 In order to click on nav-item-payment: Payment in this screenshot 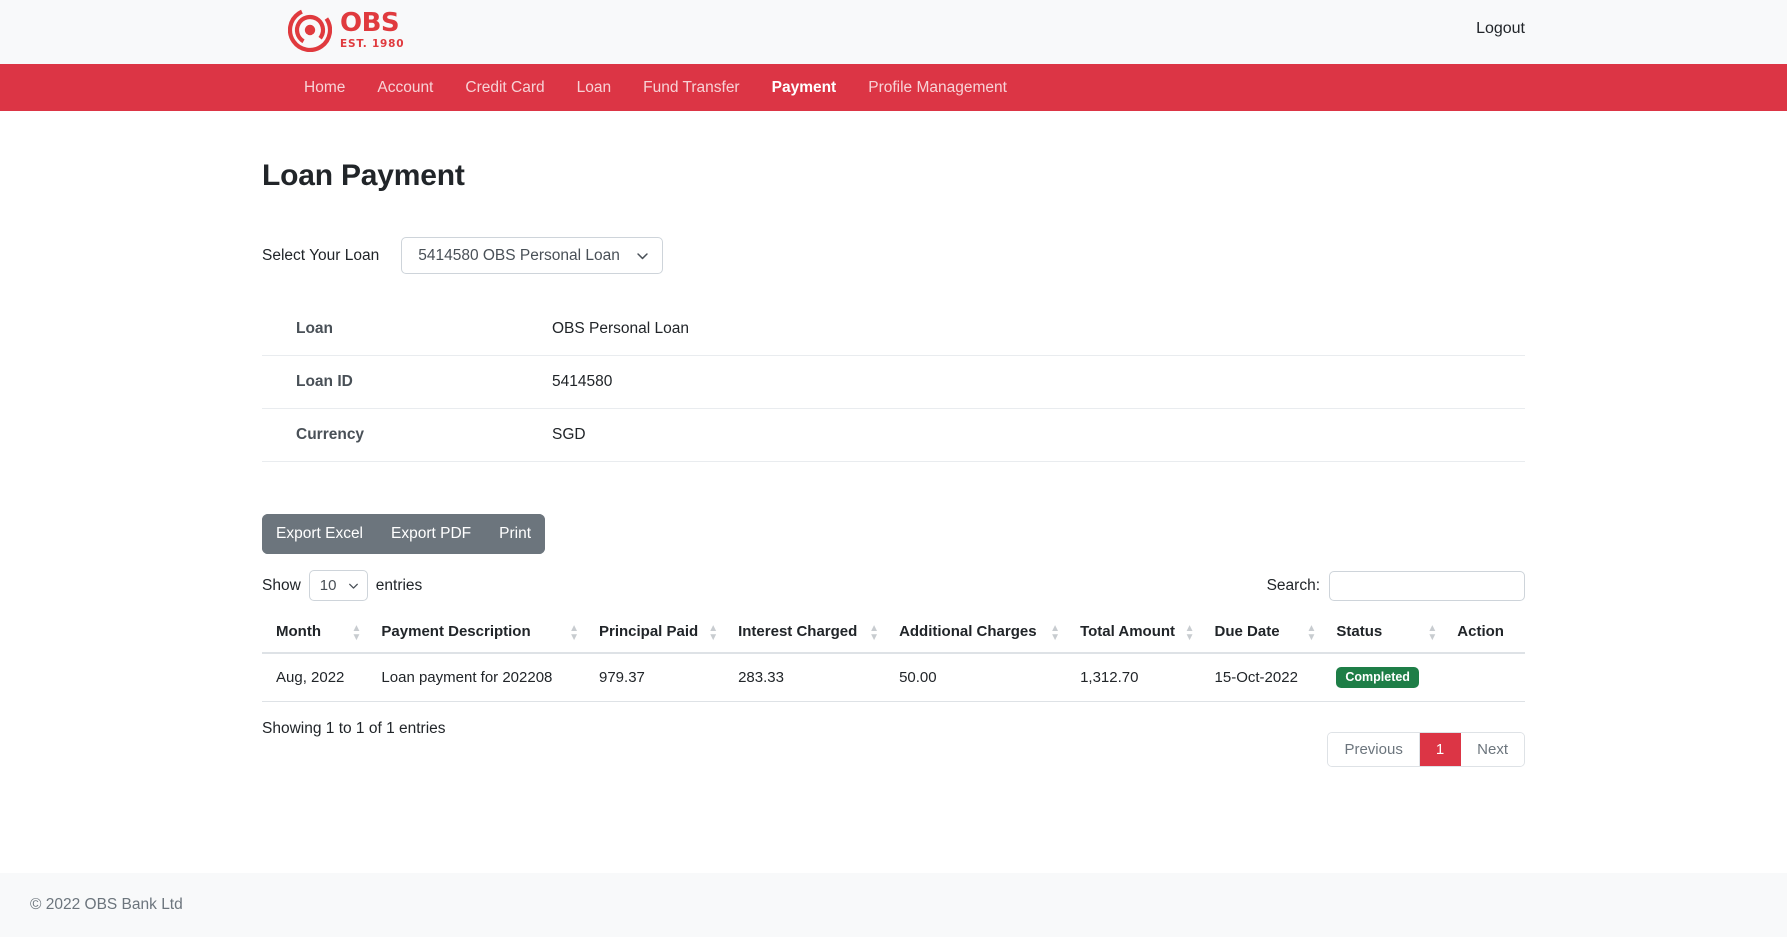, I will do `click(804, 87)`.